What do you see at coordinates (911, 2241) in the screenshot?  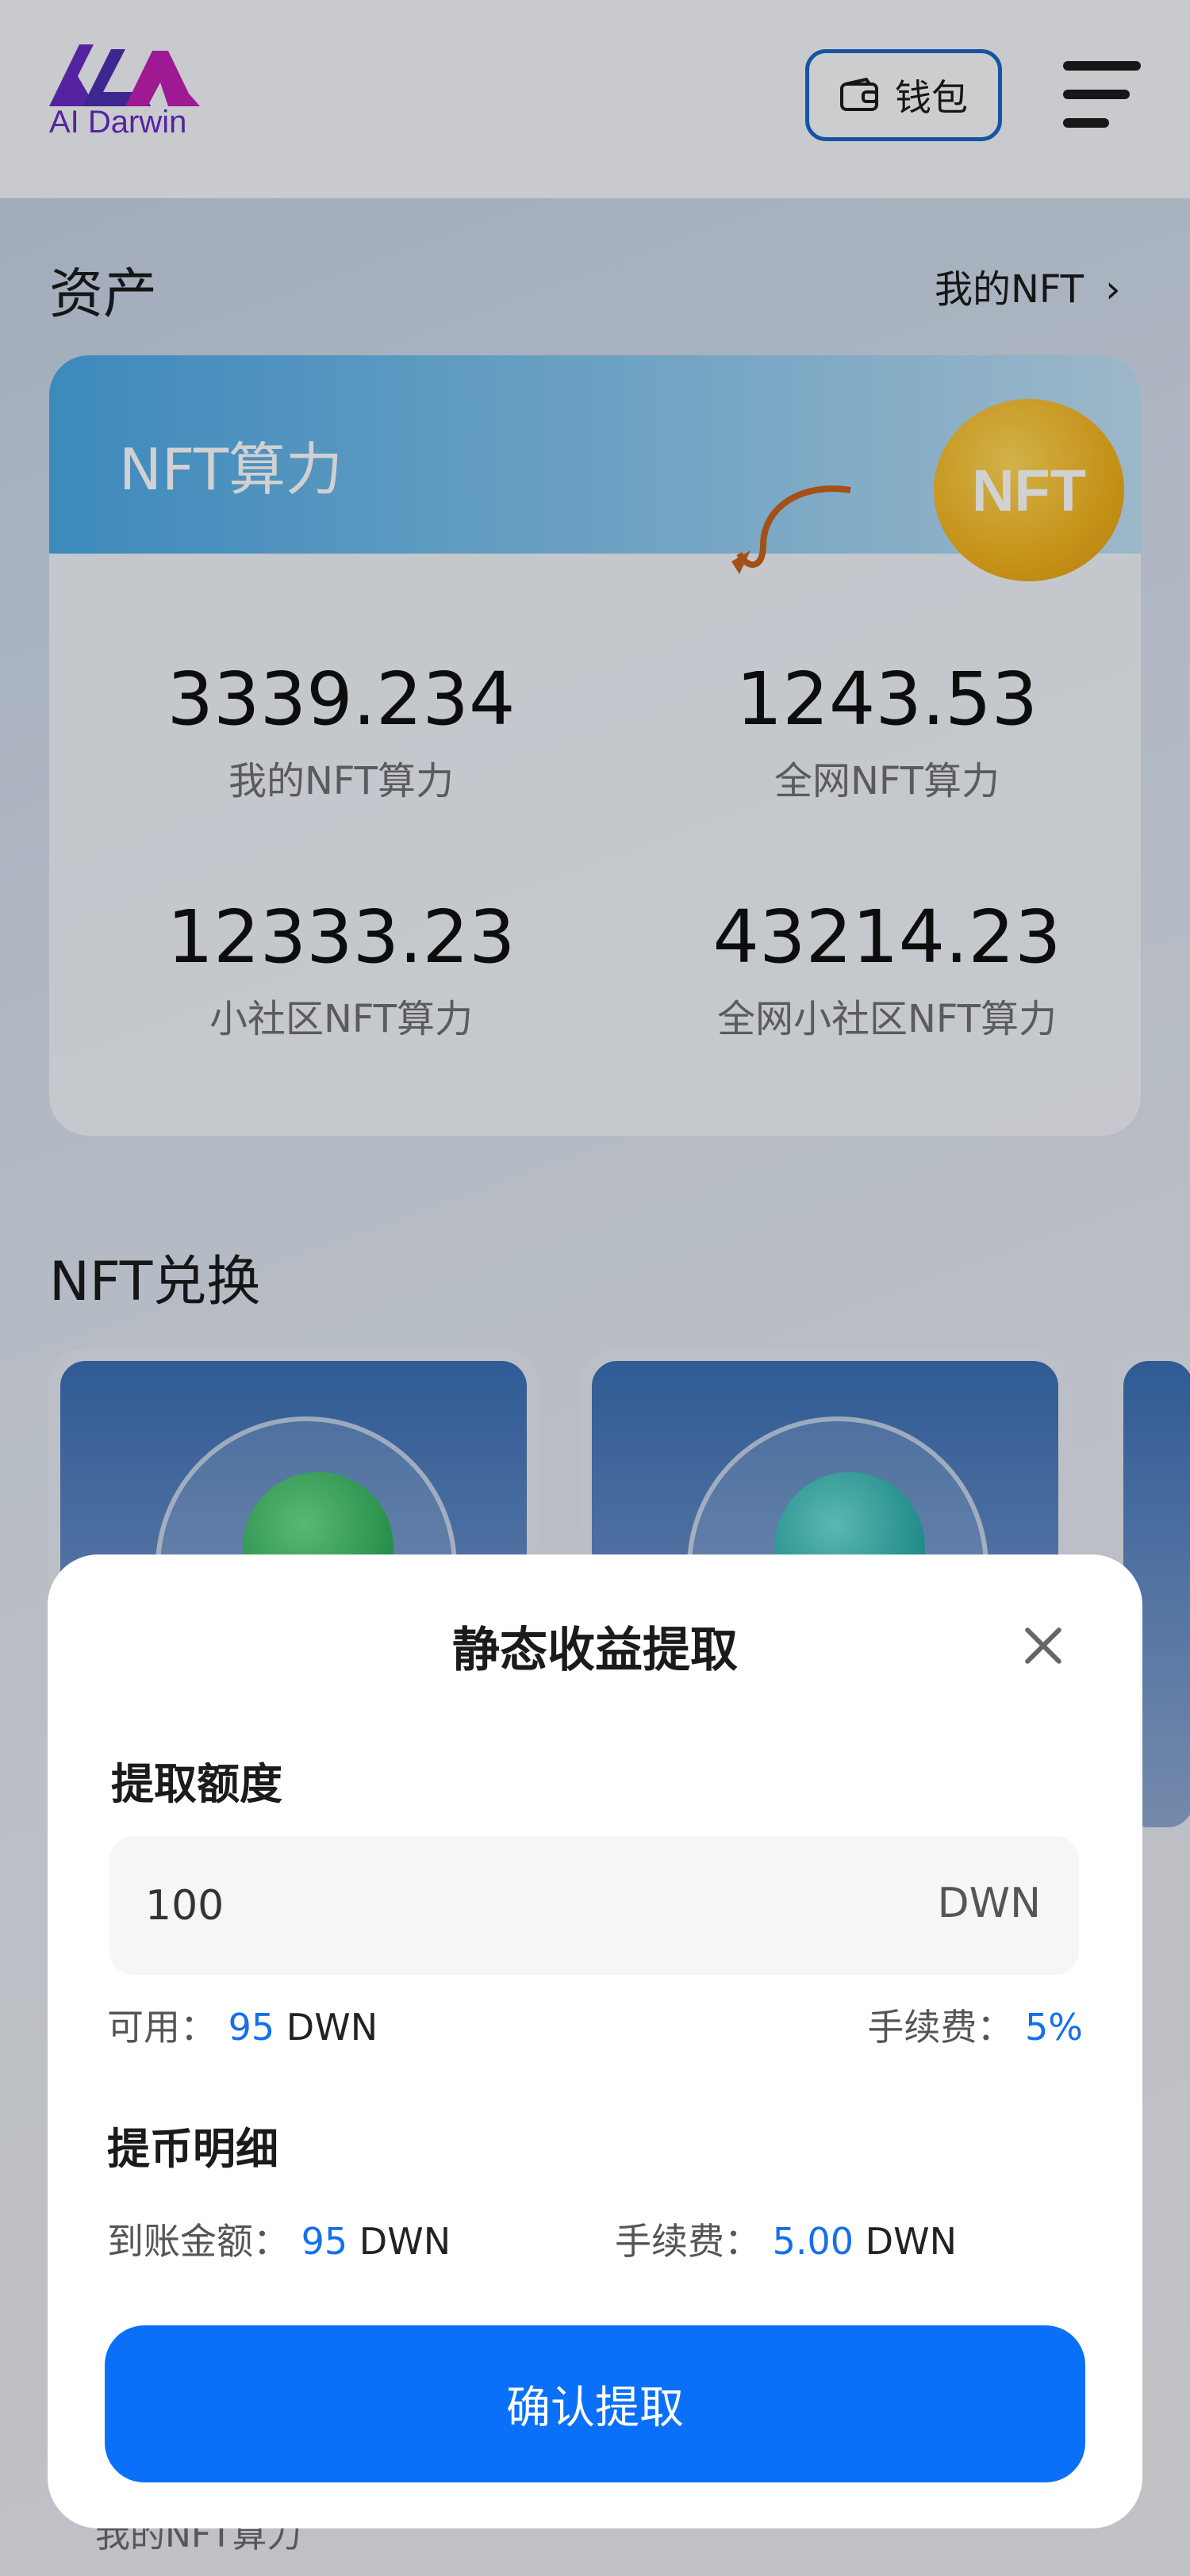 I see `detail-fee-unit: DWN` at bounding box center [911, 2241].